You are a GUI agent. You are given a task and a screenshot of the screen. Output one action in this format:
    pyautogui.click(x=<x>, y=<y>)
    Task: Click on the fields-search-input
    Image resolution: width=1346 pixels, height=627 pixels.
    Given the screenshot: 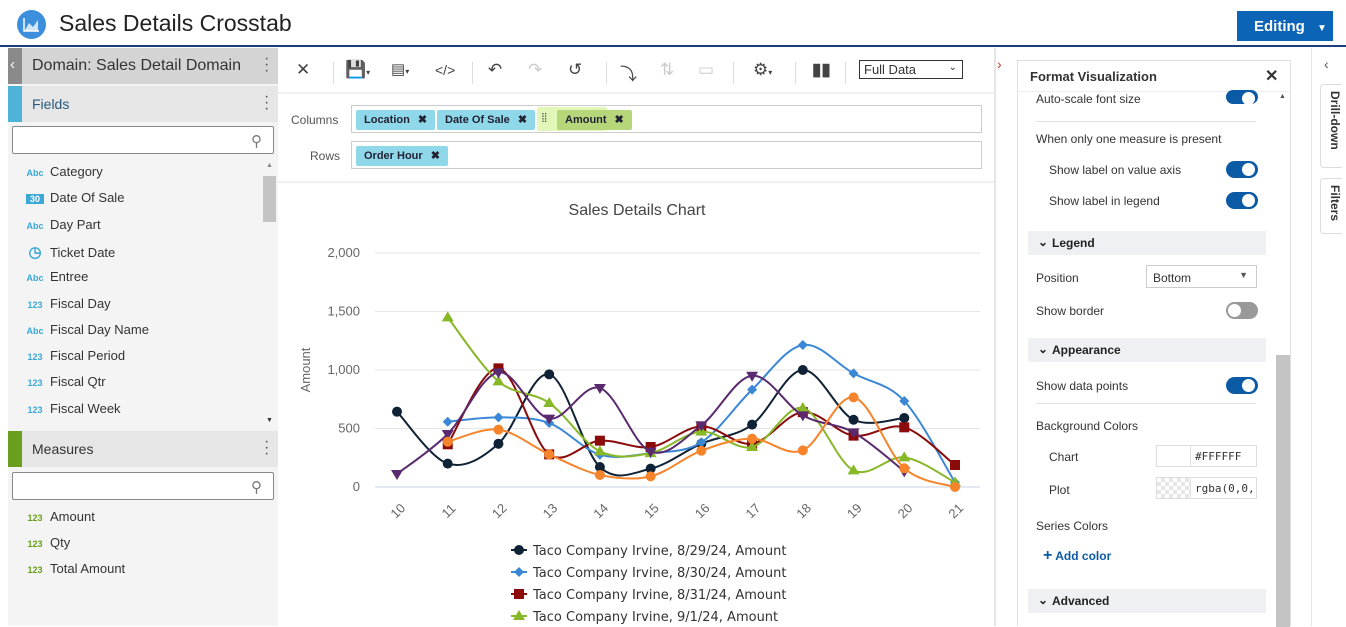 What is the action you would take?
    pyautogui.click(x=143, y=140)
    